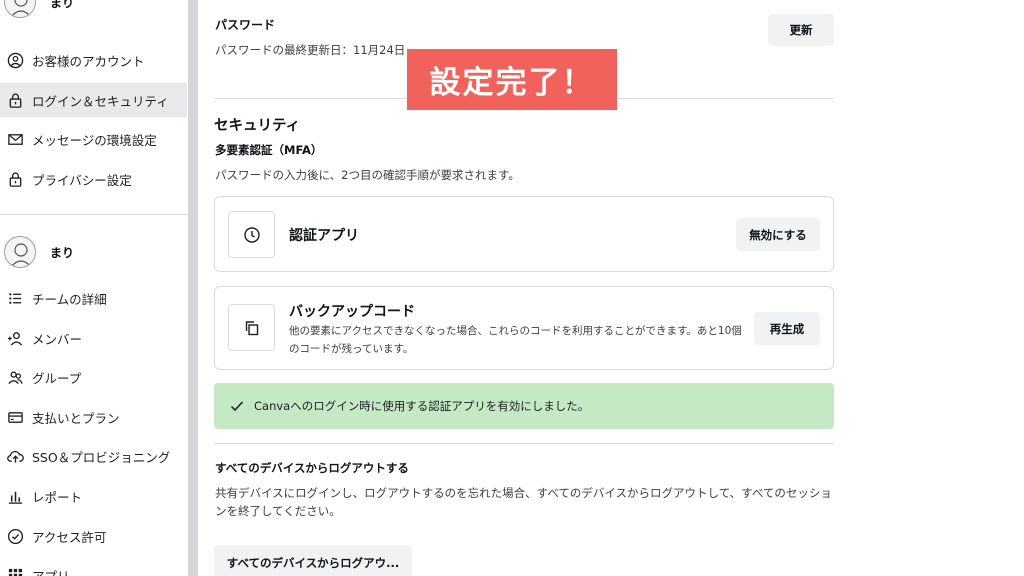 The image size is (1024, 576). I want to click on logout-title: すべてのデバイスからログアウトする, so click(312, 468).